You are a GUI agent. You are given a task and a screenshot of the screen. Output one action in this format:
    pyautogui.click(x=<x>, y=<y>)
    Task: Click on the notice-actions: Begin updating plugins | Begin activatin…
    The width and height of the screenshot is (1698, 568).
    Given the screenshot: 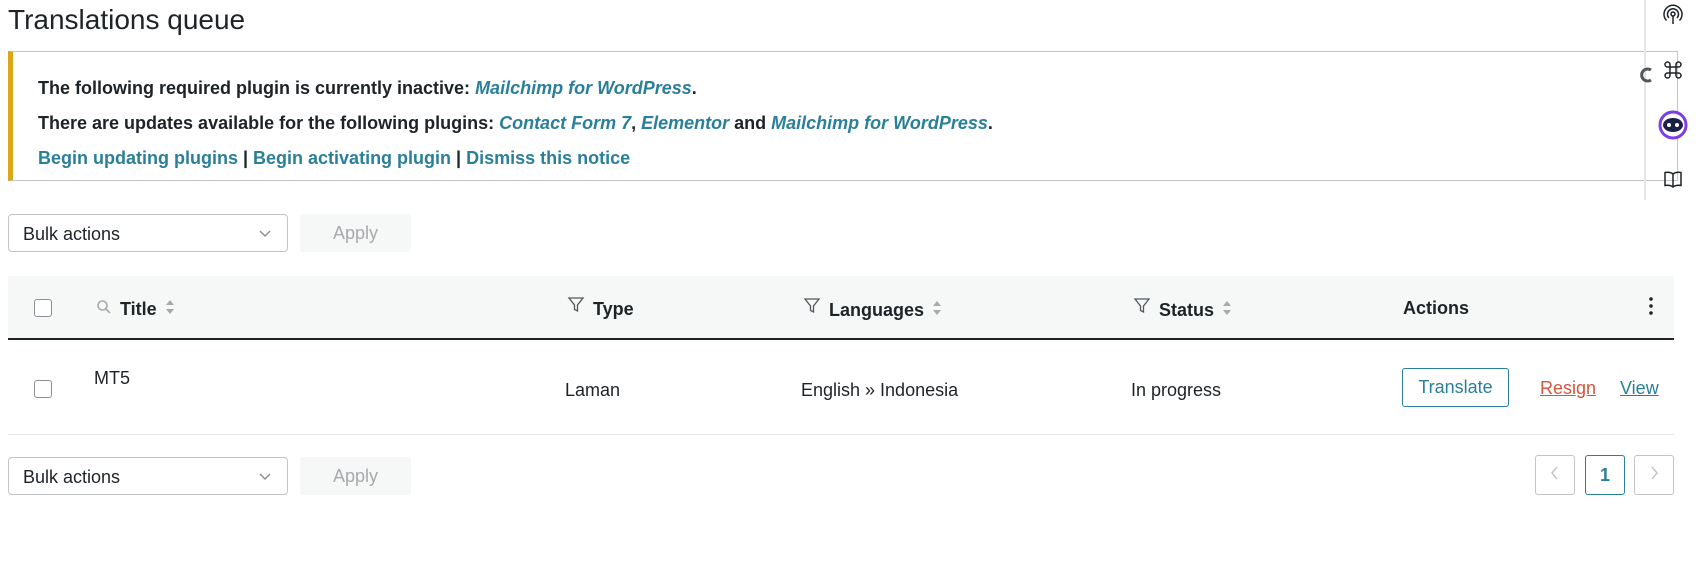 What is the action you would take?
    pyautogui.click(x=334, y=158)
    